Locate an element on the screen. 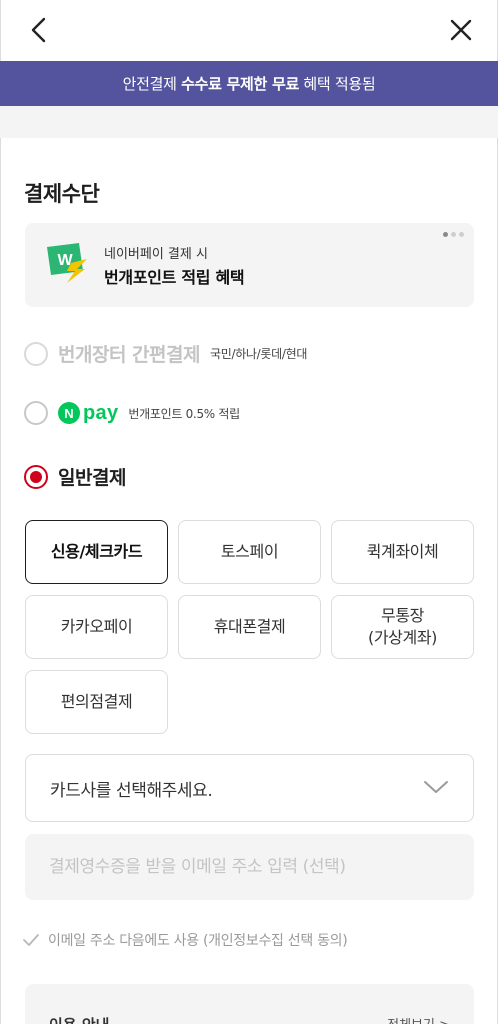 This screenshot has width=498, height=1024. chevron-left-icon is located at coordinates (38, 30).